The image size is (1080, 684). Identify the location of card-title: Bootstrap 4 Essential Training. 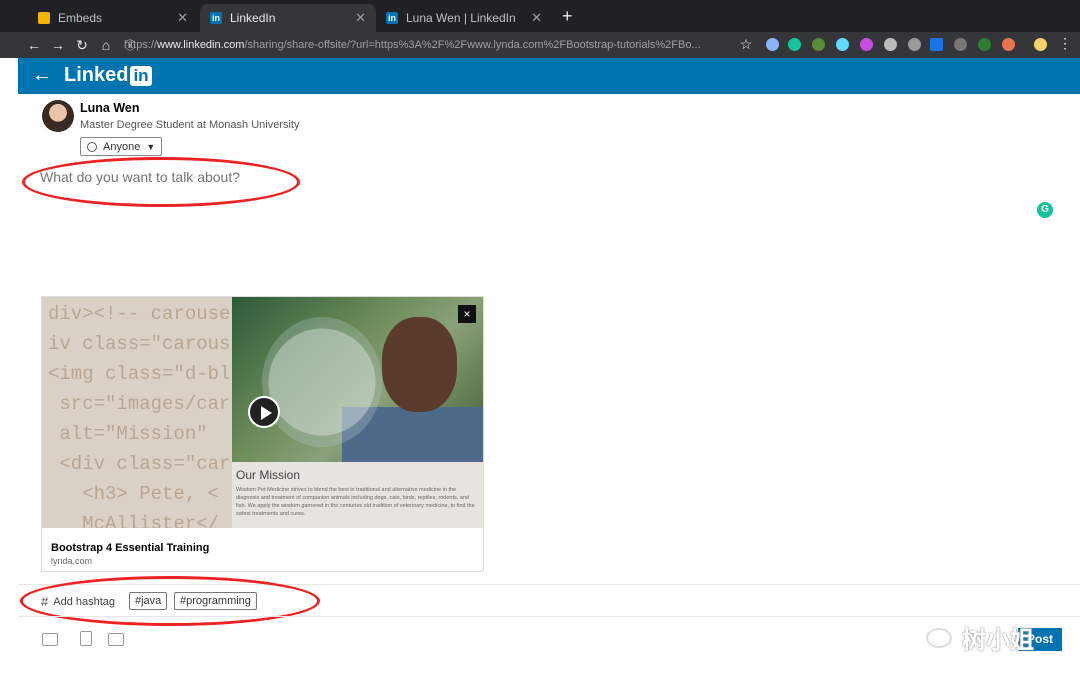
(130, 548).